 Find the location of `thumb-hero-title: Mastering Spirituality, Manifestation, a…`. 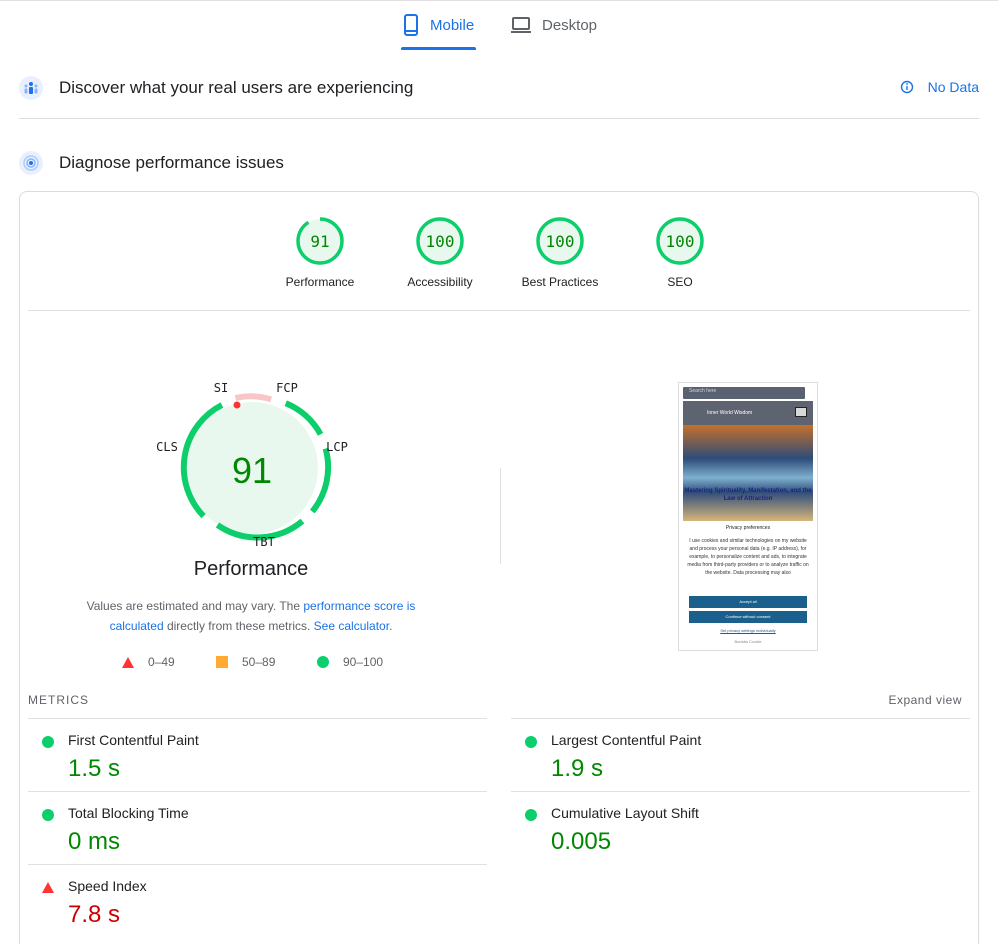

thumb-hero-title: Mastering Spirituality, Manifestation, a… is located at coordinates (748, 495).